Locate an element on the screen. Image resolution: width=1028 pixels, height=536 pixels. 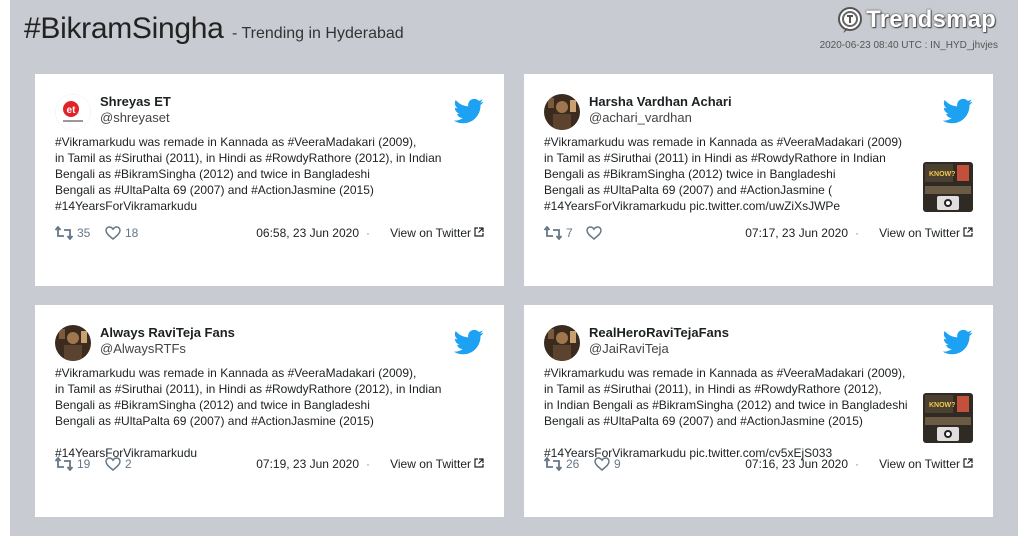
like-stat: 18 is located at coordinates (121, 233).